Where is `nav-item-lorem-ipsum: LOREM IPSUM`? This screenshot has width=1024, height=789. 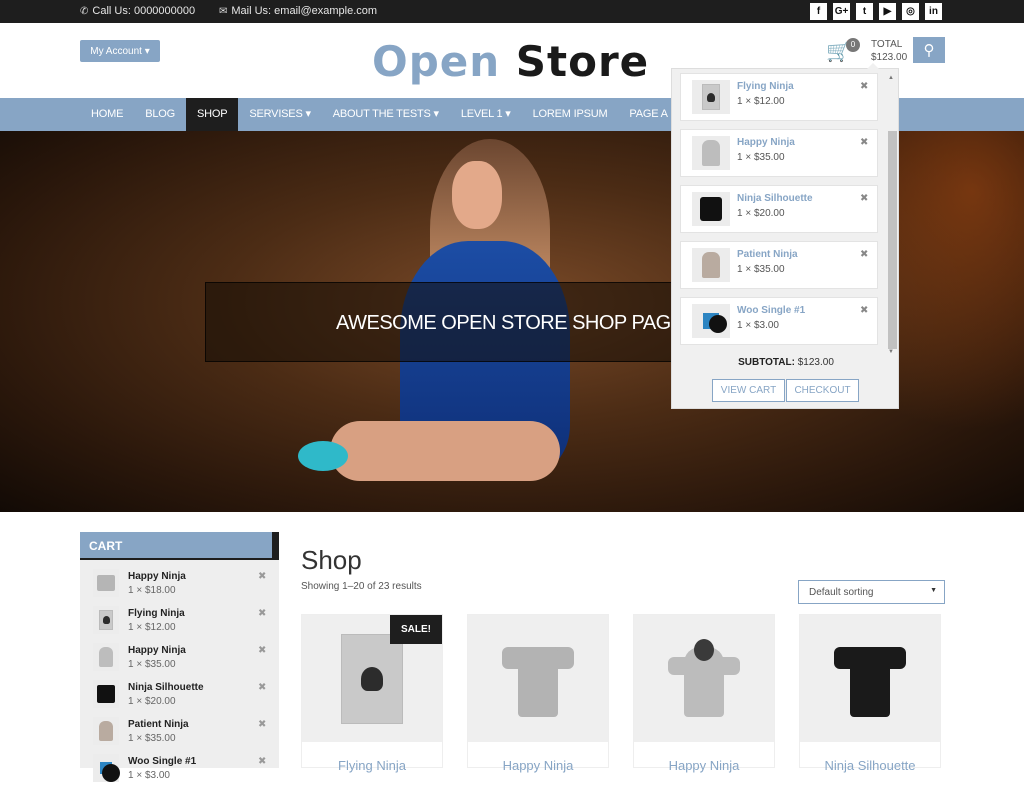 nav-item-lorem-ipsum: LOREM IPSUM is located at coordinates (570, 114).